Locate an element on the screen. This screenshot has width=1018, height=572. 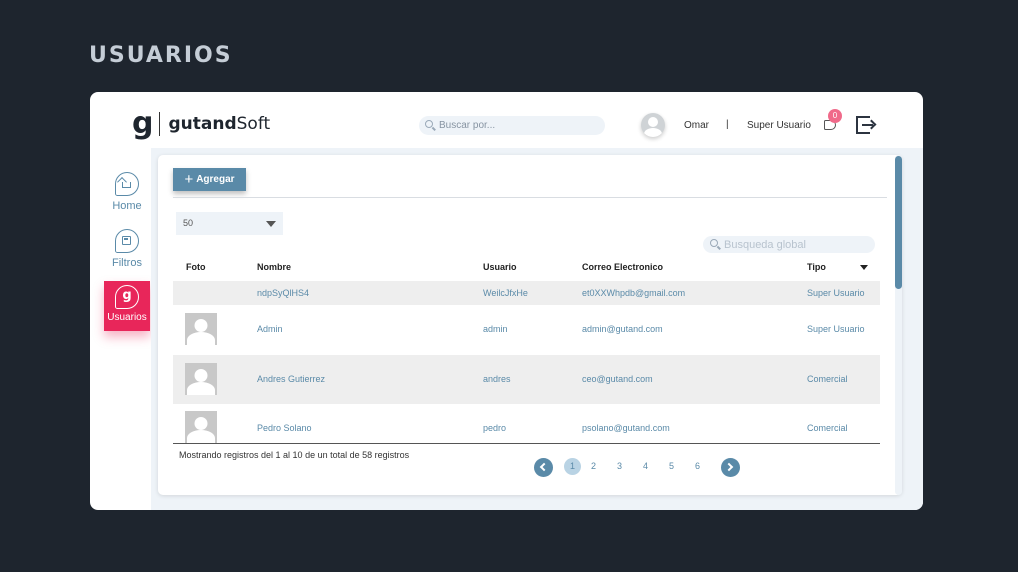
calculator-icon is located at coordinates (127, 241).